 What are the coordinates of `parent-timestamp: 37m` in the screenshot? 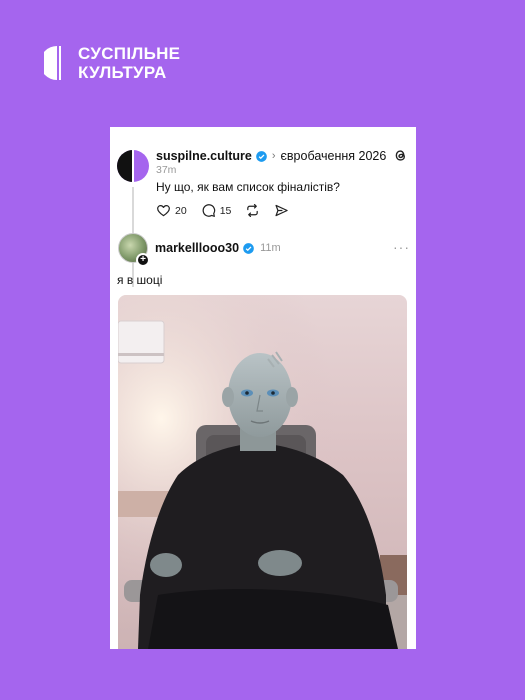 It's located at (166, 170).